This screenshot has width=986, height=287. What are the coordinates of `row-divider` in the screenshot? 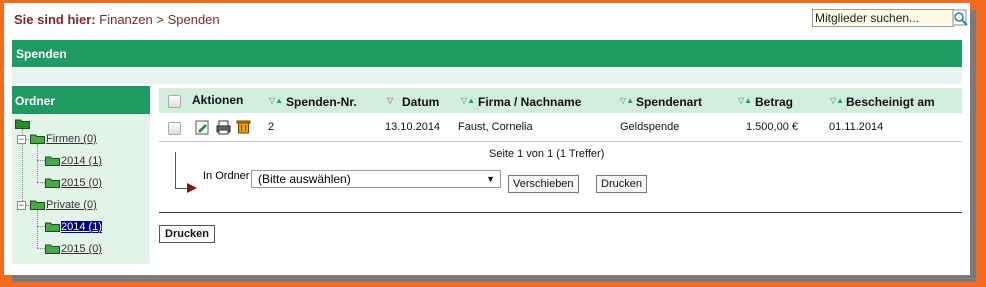 It's located at (560, 141).